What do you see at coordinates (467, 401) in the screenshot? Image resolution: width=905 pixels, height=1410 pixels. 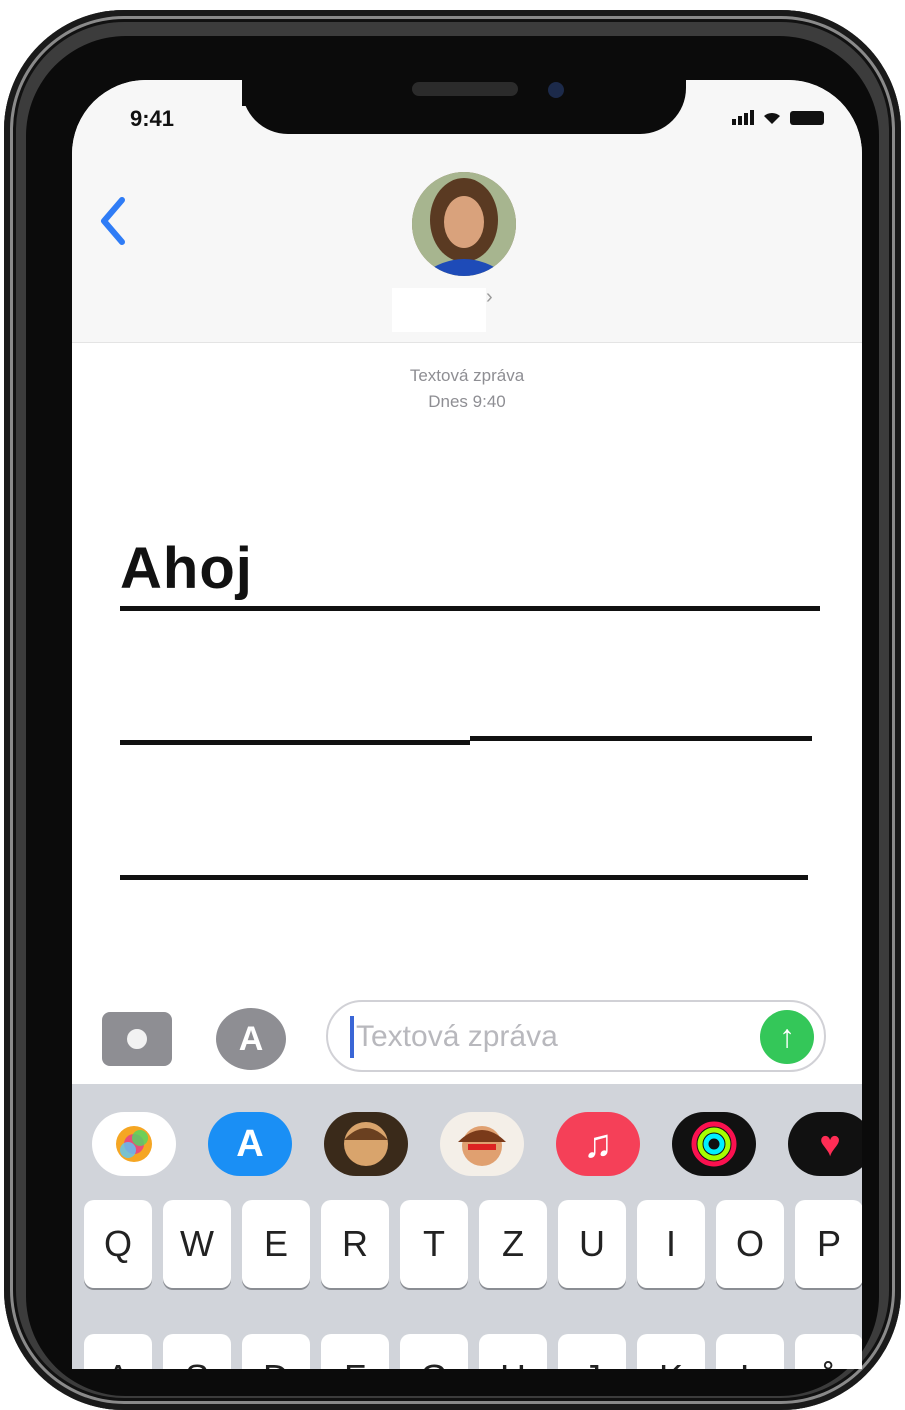 I see `message-meta-time: Dnes 9:40` at bounding box center [467, 401].